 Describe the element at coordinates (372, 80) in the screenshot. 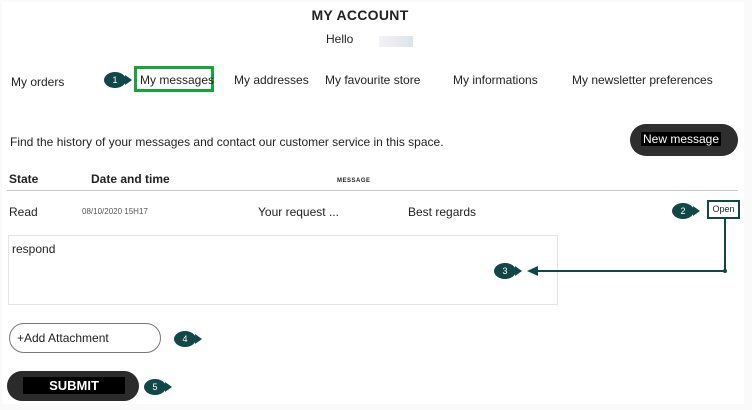

I see `tab-my-favourite-store: My favourite store` at that location.